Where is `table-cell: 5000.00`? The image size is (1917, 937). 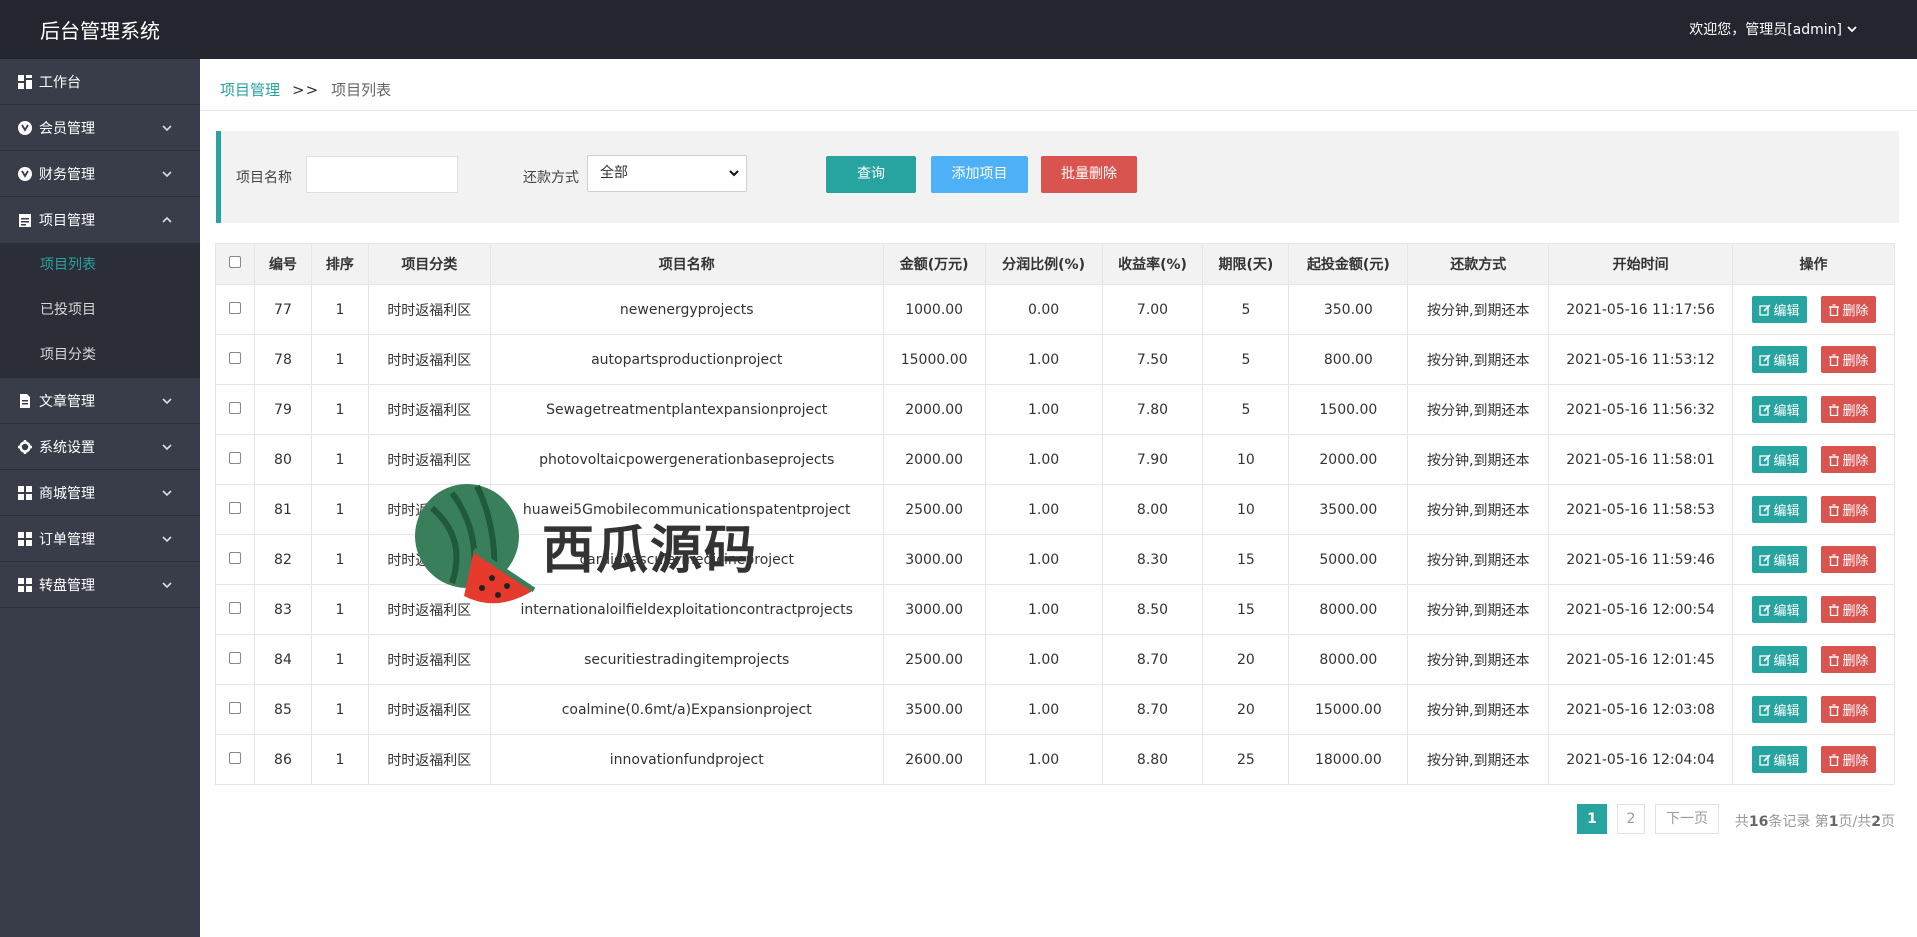
table-cell: 5000.00 is located at coordinates (1348, 559).